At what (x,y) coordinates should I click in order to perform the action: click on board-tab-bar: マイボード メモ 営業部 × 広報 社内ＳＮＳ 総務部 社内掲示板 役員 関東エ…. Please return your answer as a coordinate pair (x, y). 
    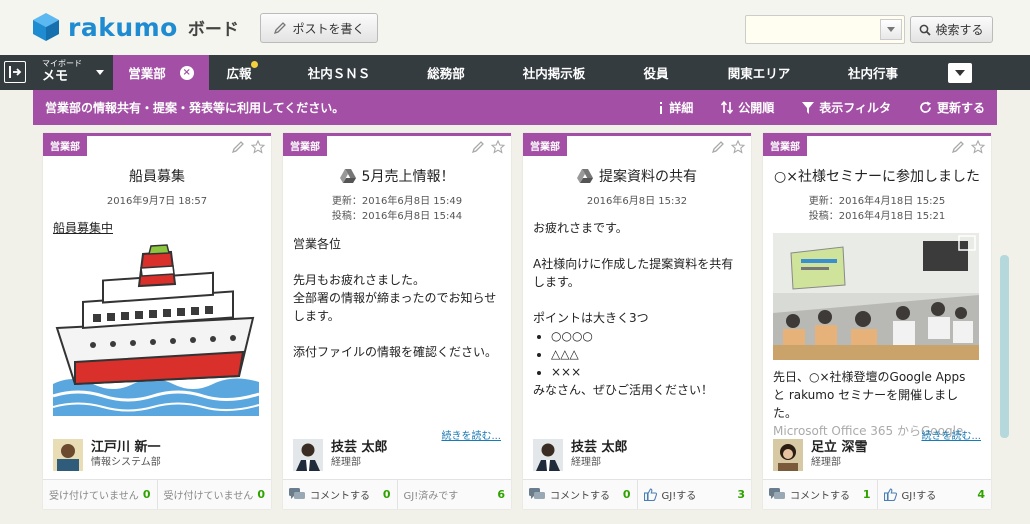
    Looking at the image, I should click on (515, 72).